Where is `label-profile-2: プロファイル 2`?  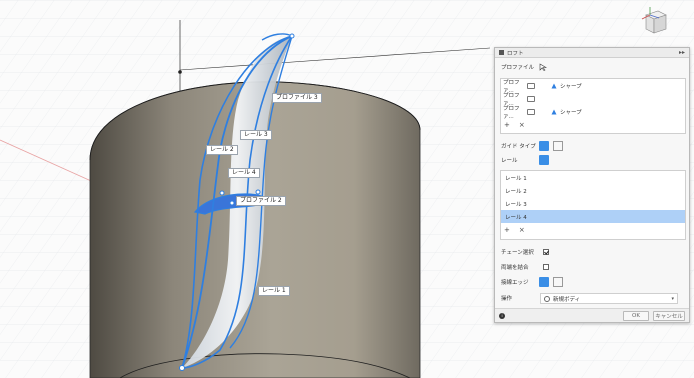 label-profile-2: プロファイル 2 is located at coordinates (261, 201).